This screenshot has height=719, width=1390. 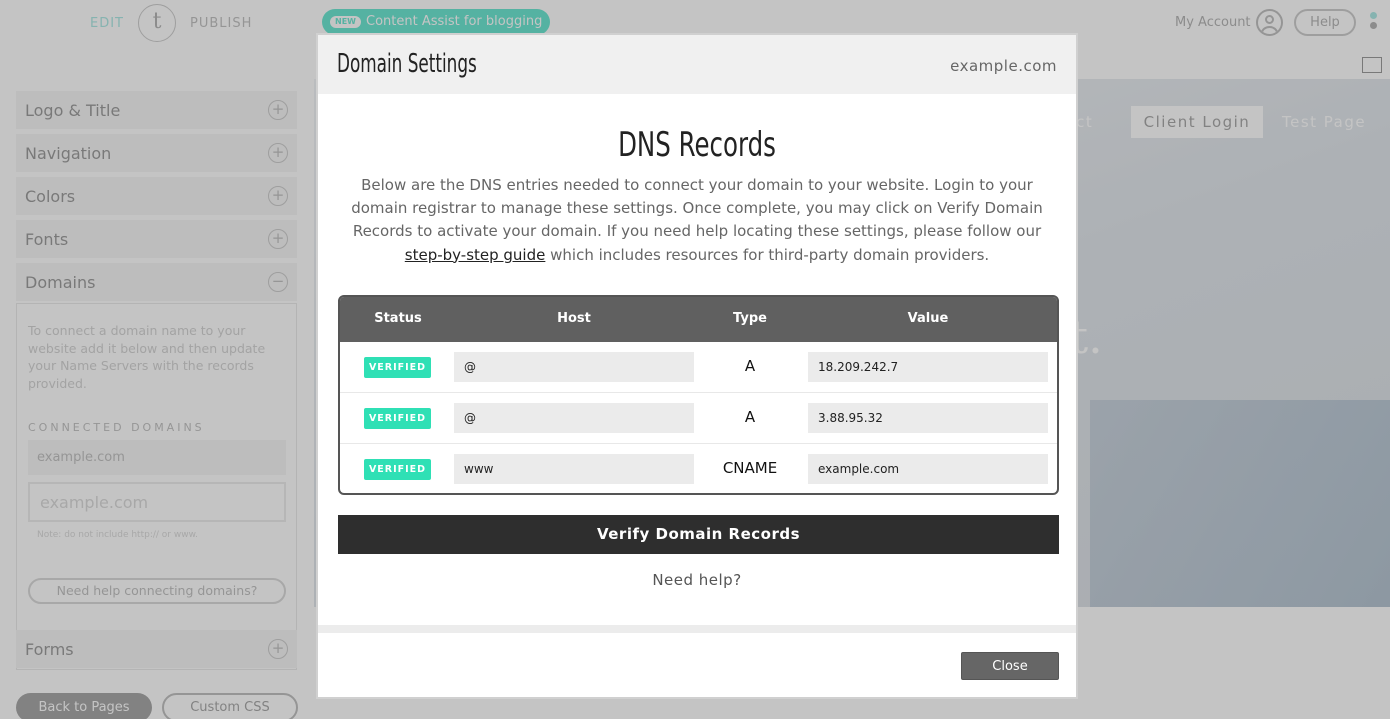 What do you see at coordinates (698, 468) in the screenshot?
I see `table-row: VERIFIED www CNAME example.com` at bounding box center [698, 468].